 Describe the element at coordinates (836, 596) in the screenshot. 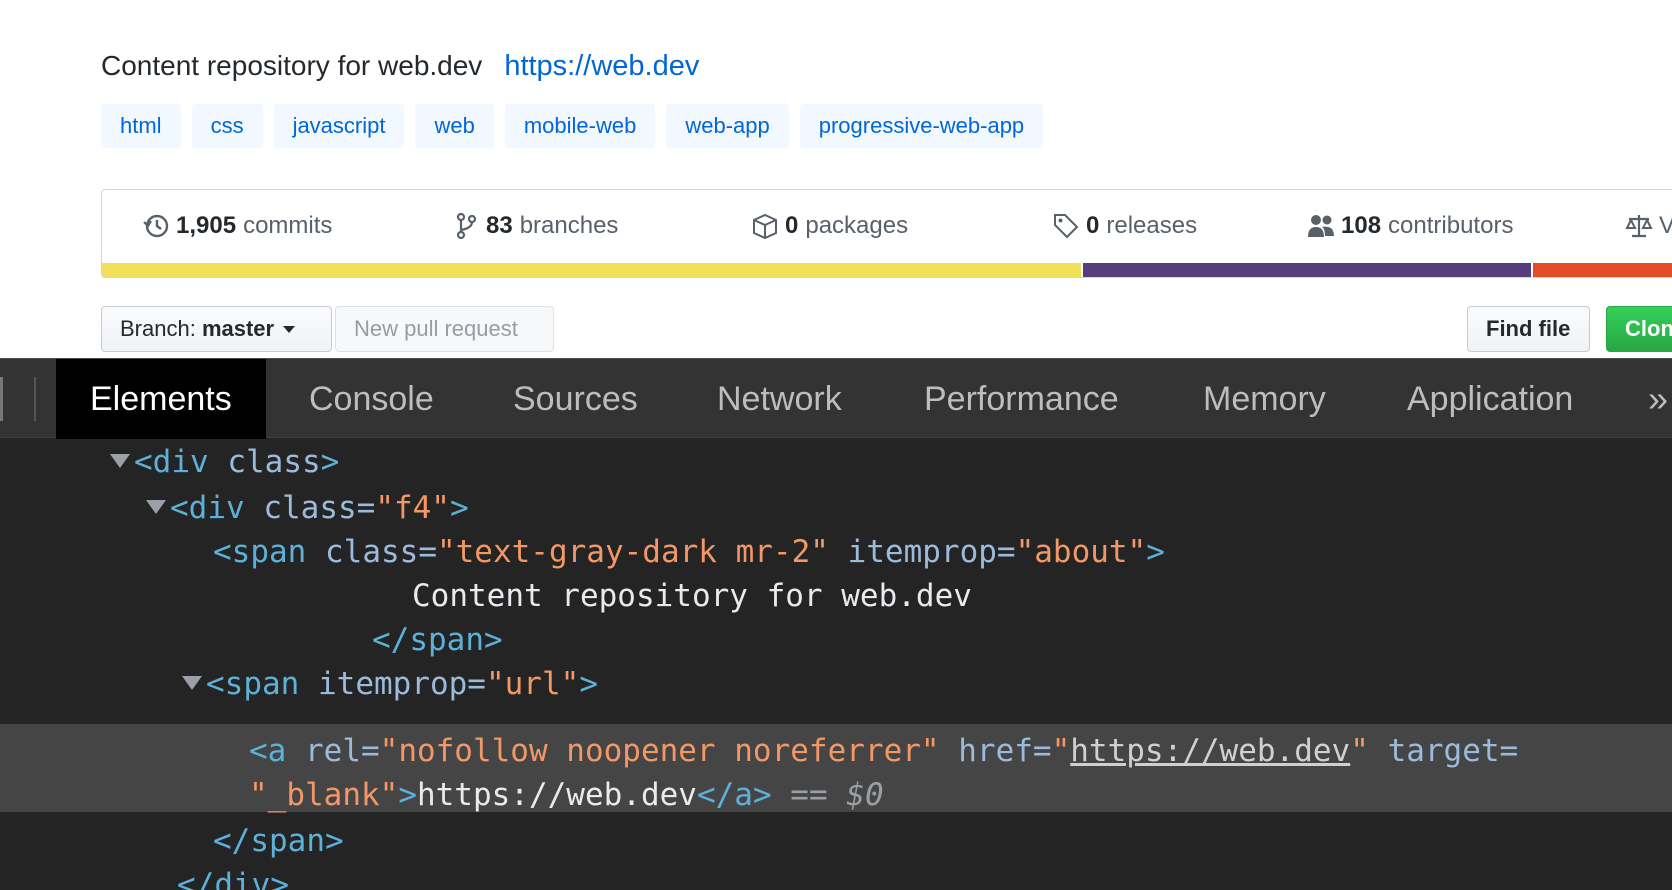

I see `dom-text-node: Content repository for web.dev` at that location.